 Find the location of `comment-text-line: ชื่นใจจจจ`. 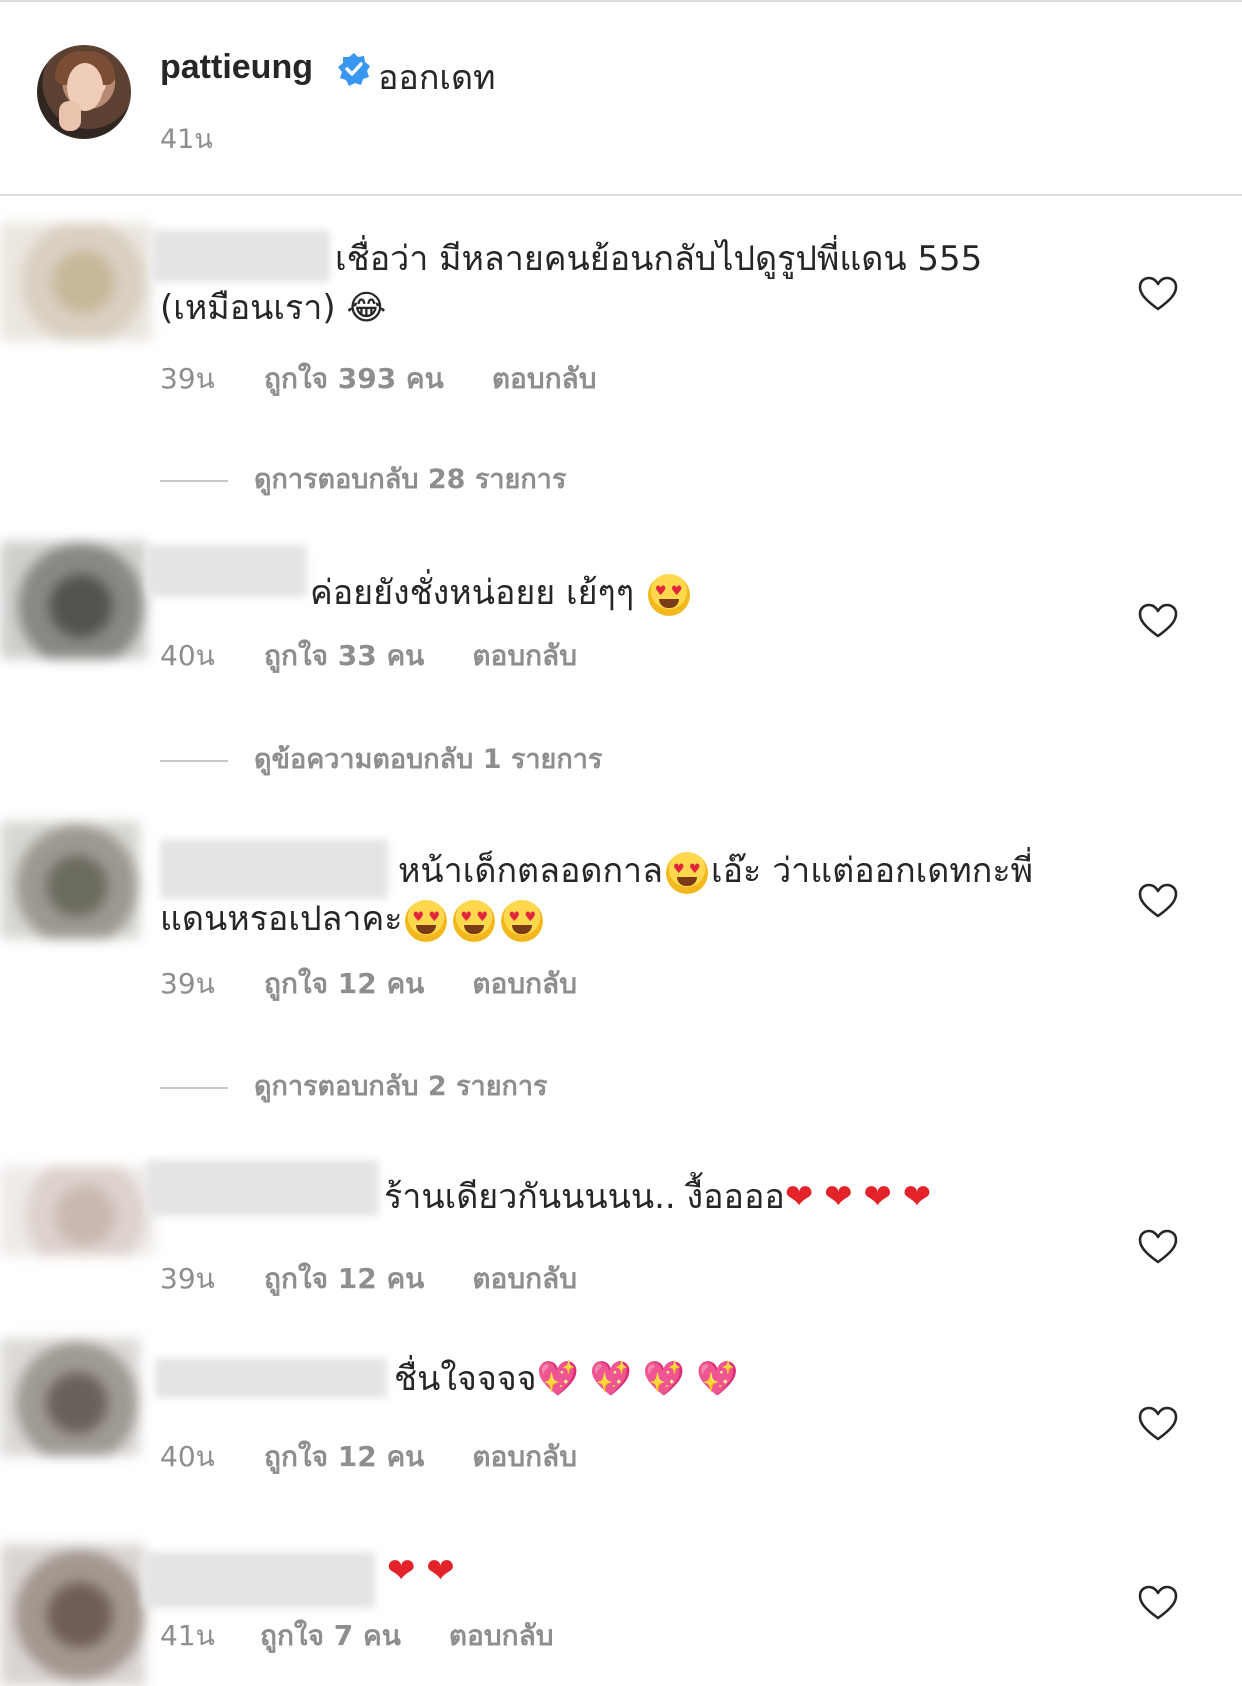

comment-text-line: ชื่นใจจจจ is located at coordinates (465, 1379).